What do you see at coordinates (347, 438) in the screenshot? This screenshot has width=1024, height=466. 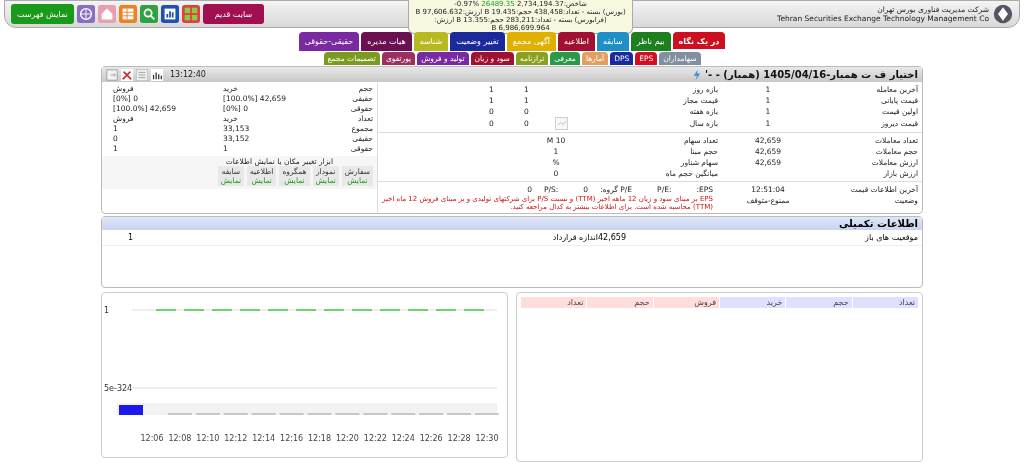 I see `x-tick-label: 12:20` at bounding box center [347, 438].